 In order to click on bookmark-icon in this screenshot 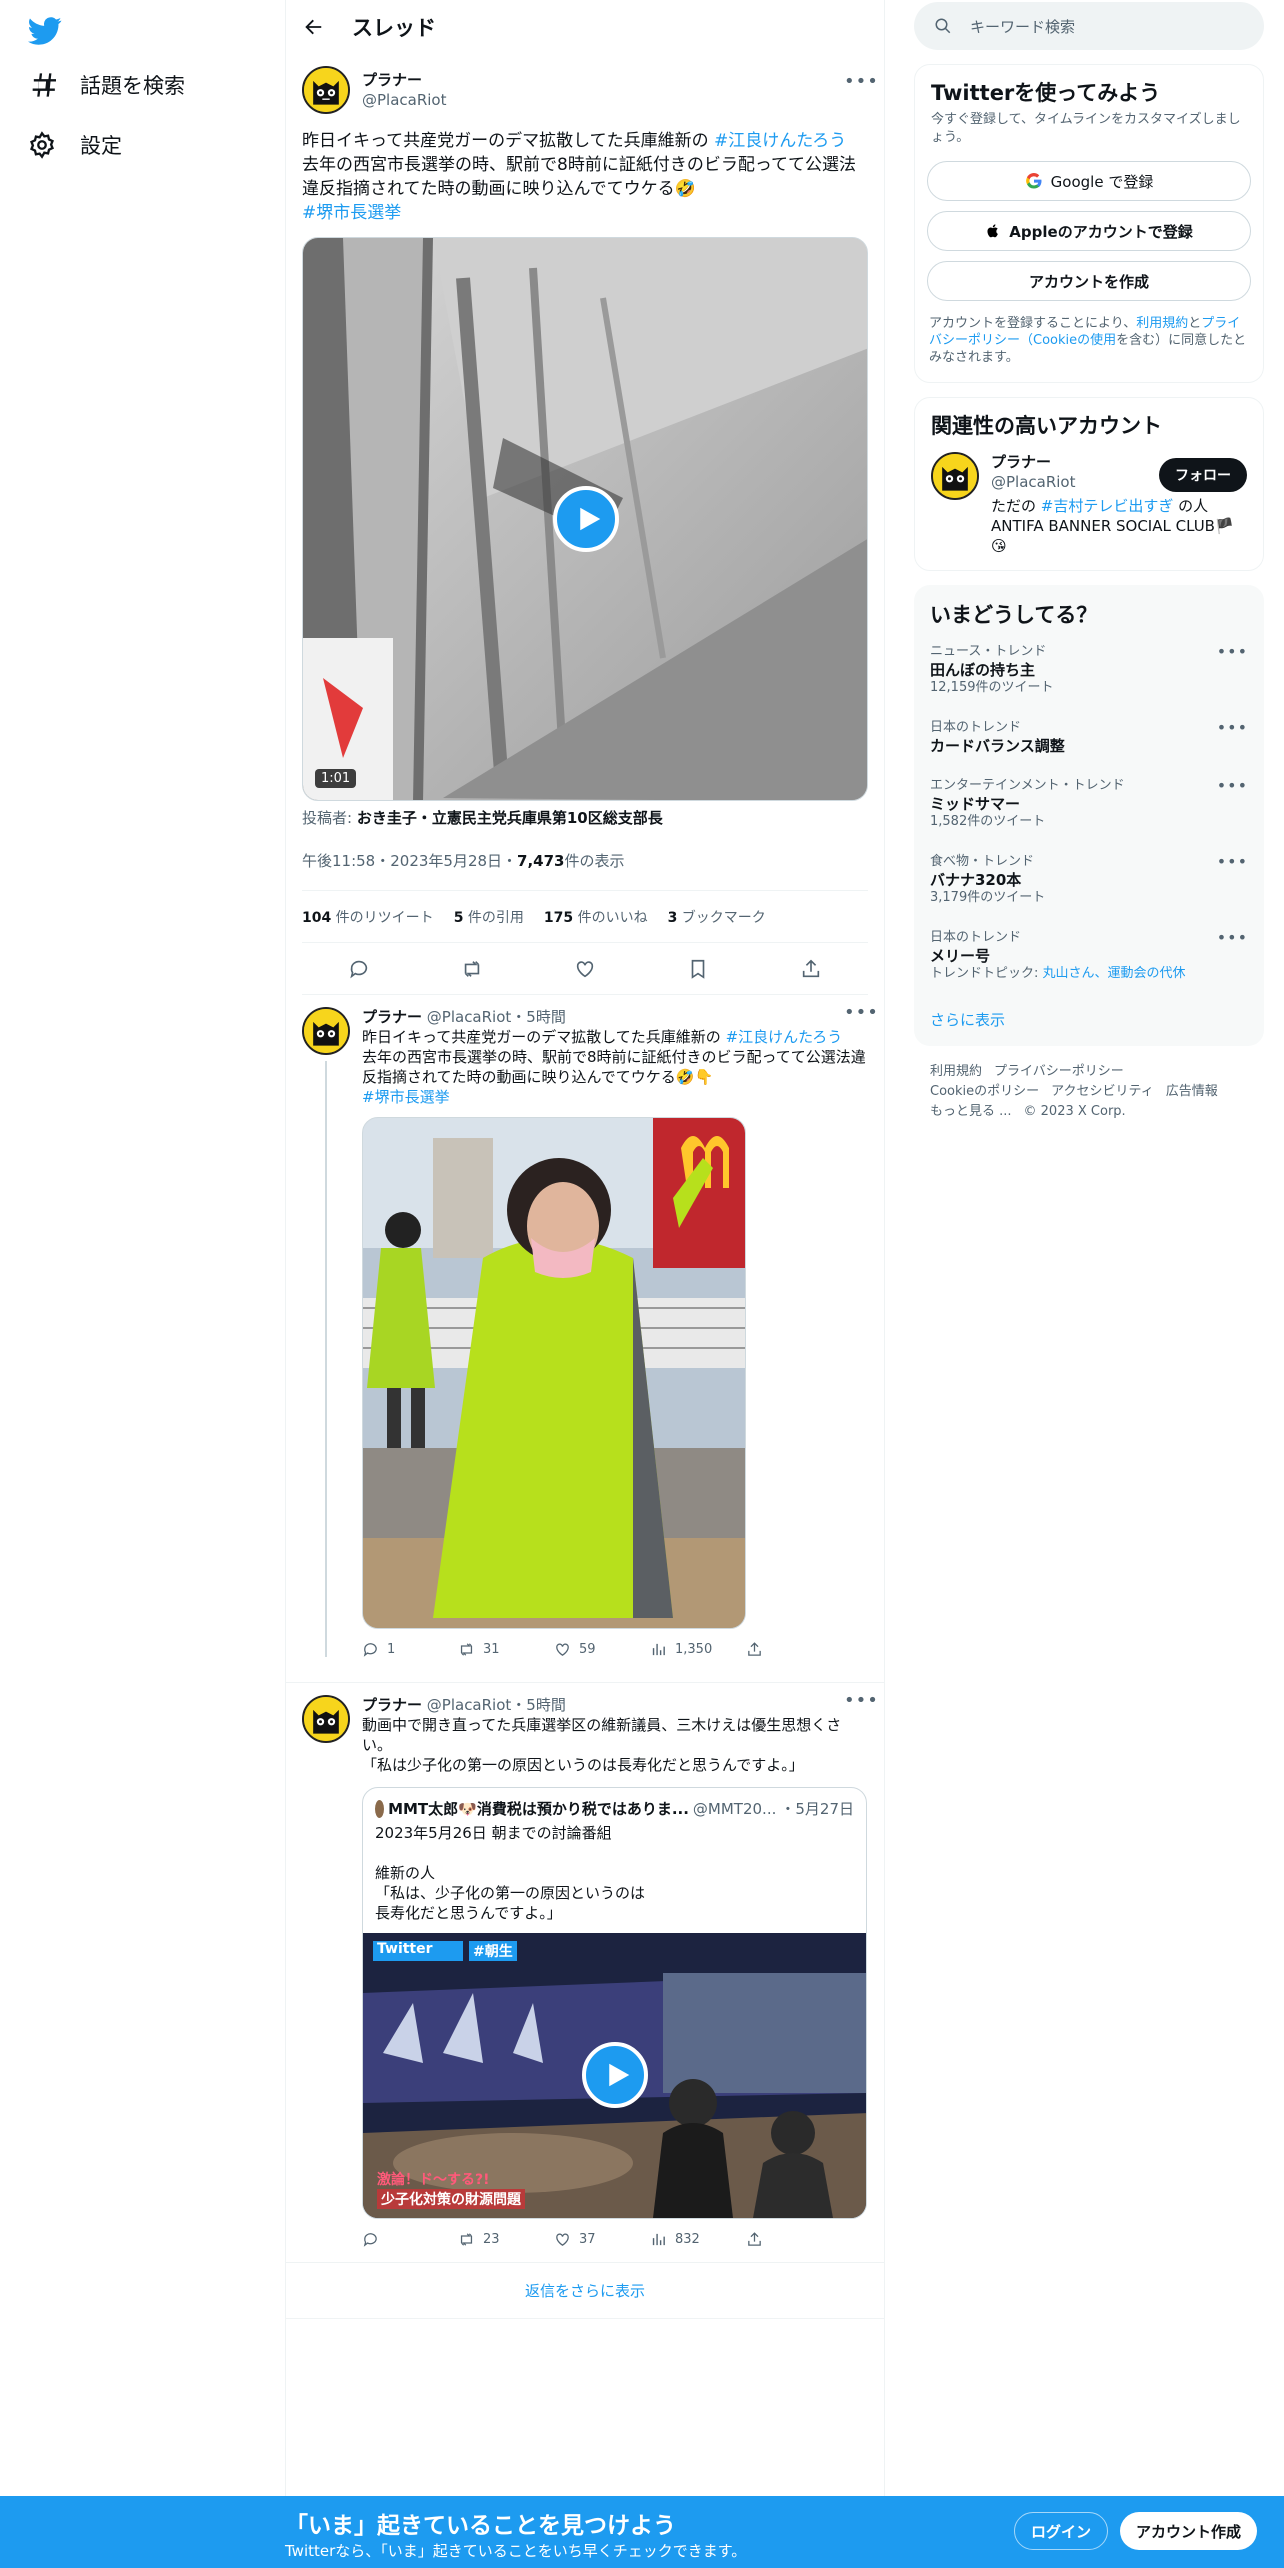, I will do `click(698, 969)`.